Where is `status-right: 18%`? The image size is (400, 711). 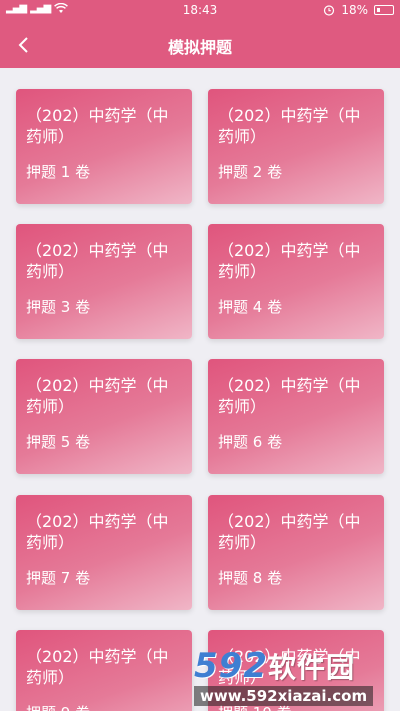
status-right: 18% is located at coordinates (358, 10).